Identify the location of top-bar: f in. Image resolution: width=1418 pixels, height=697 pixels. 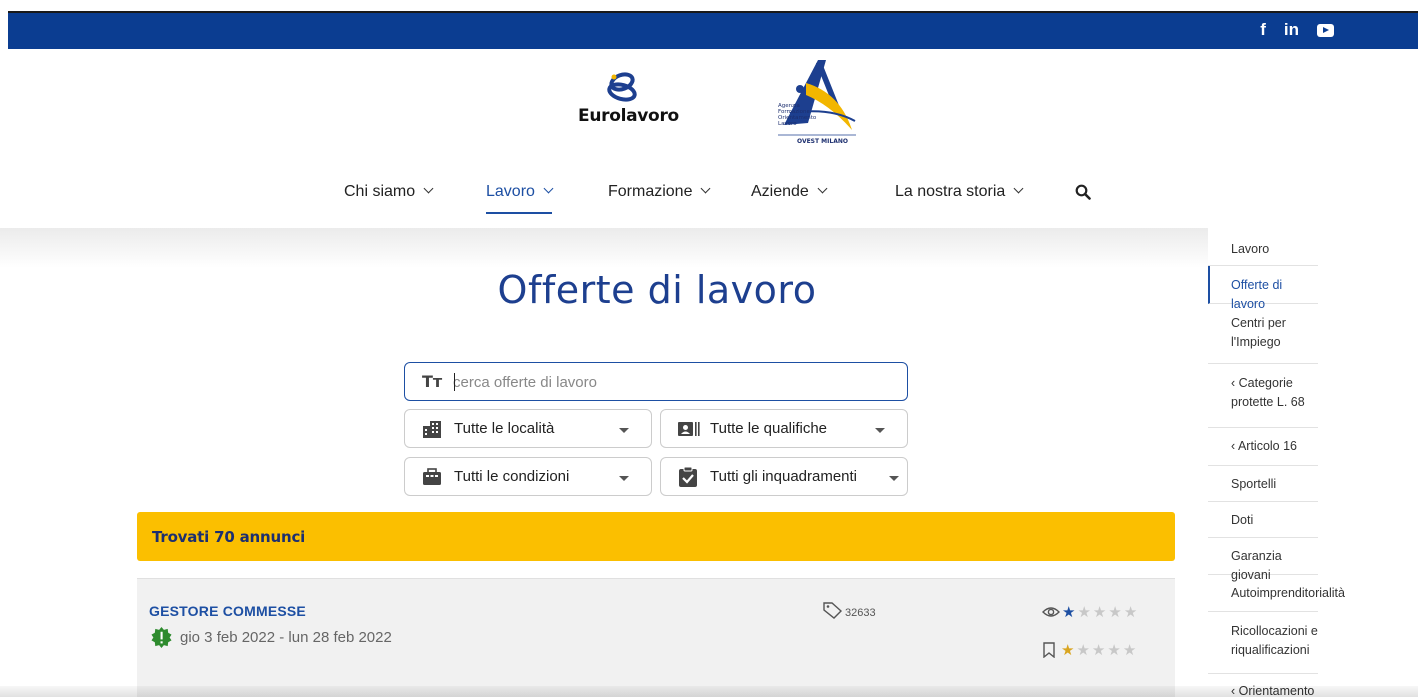
(713, 31).